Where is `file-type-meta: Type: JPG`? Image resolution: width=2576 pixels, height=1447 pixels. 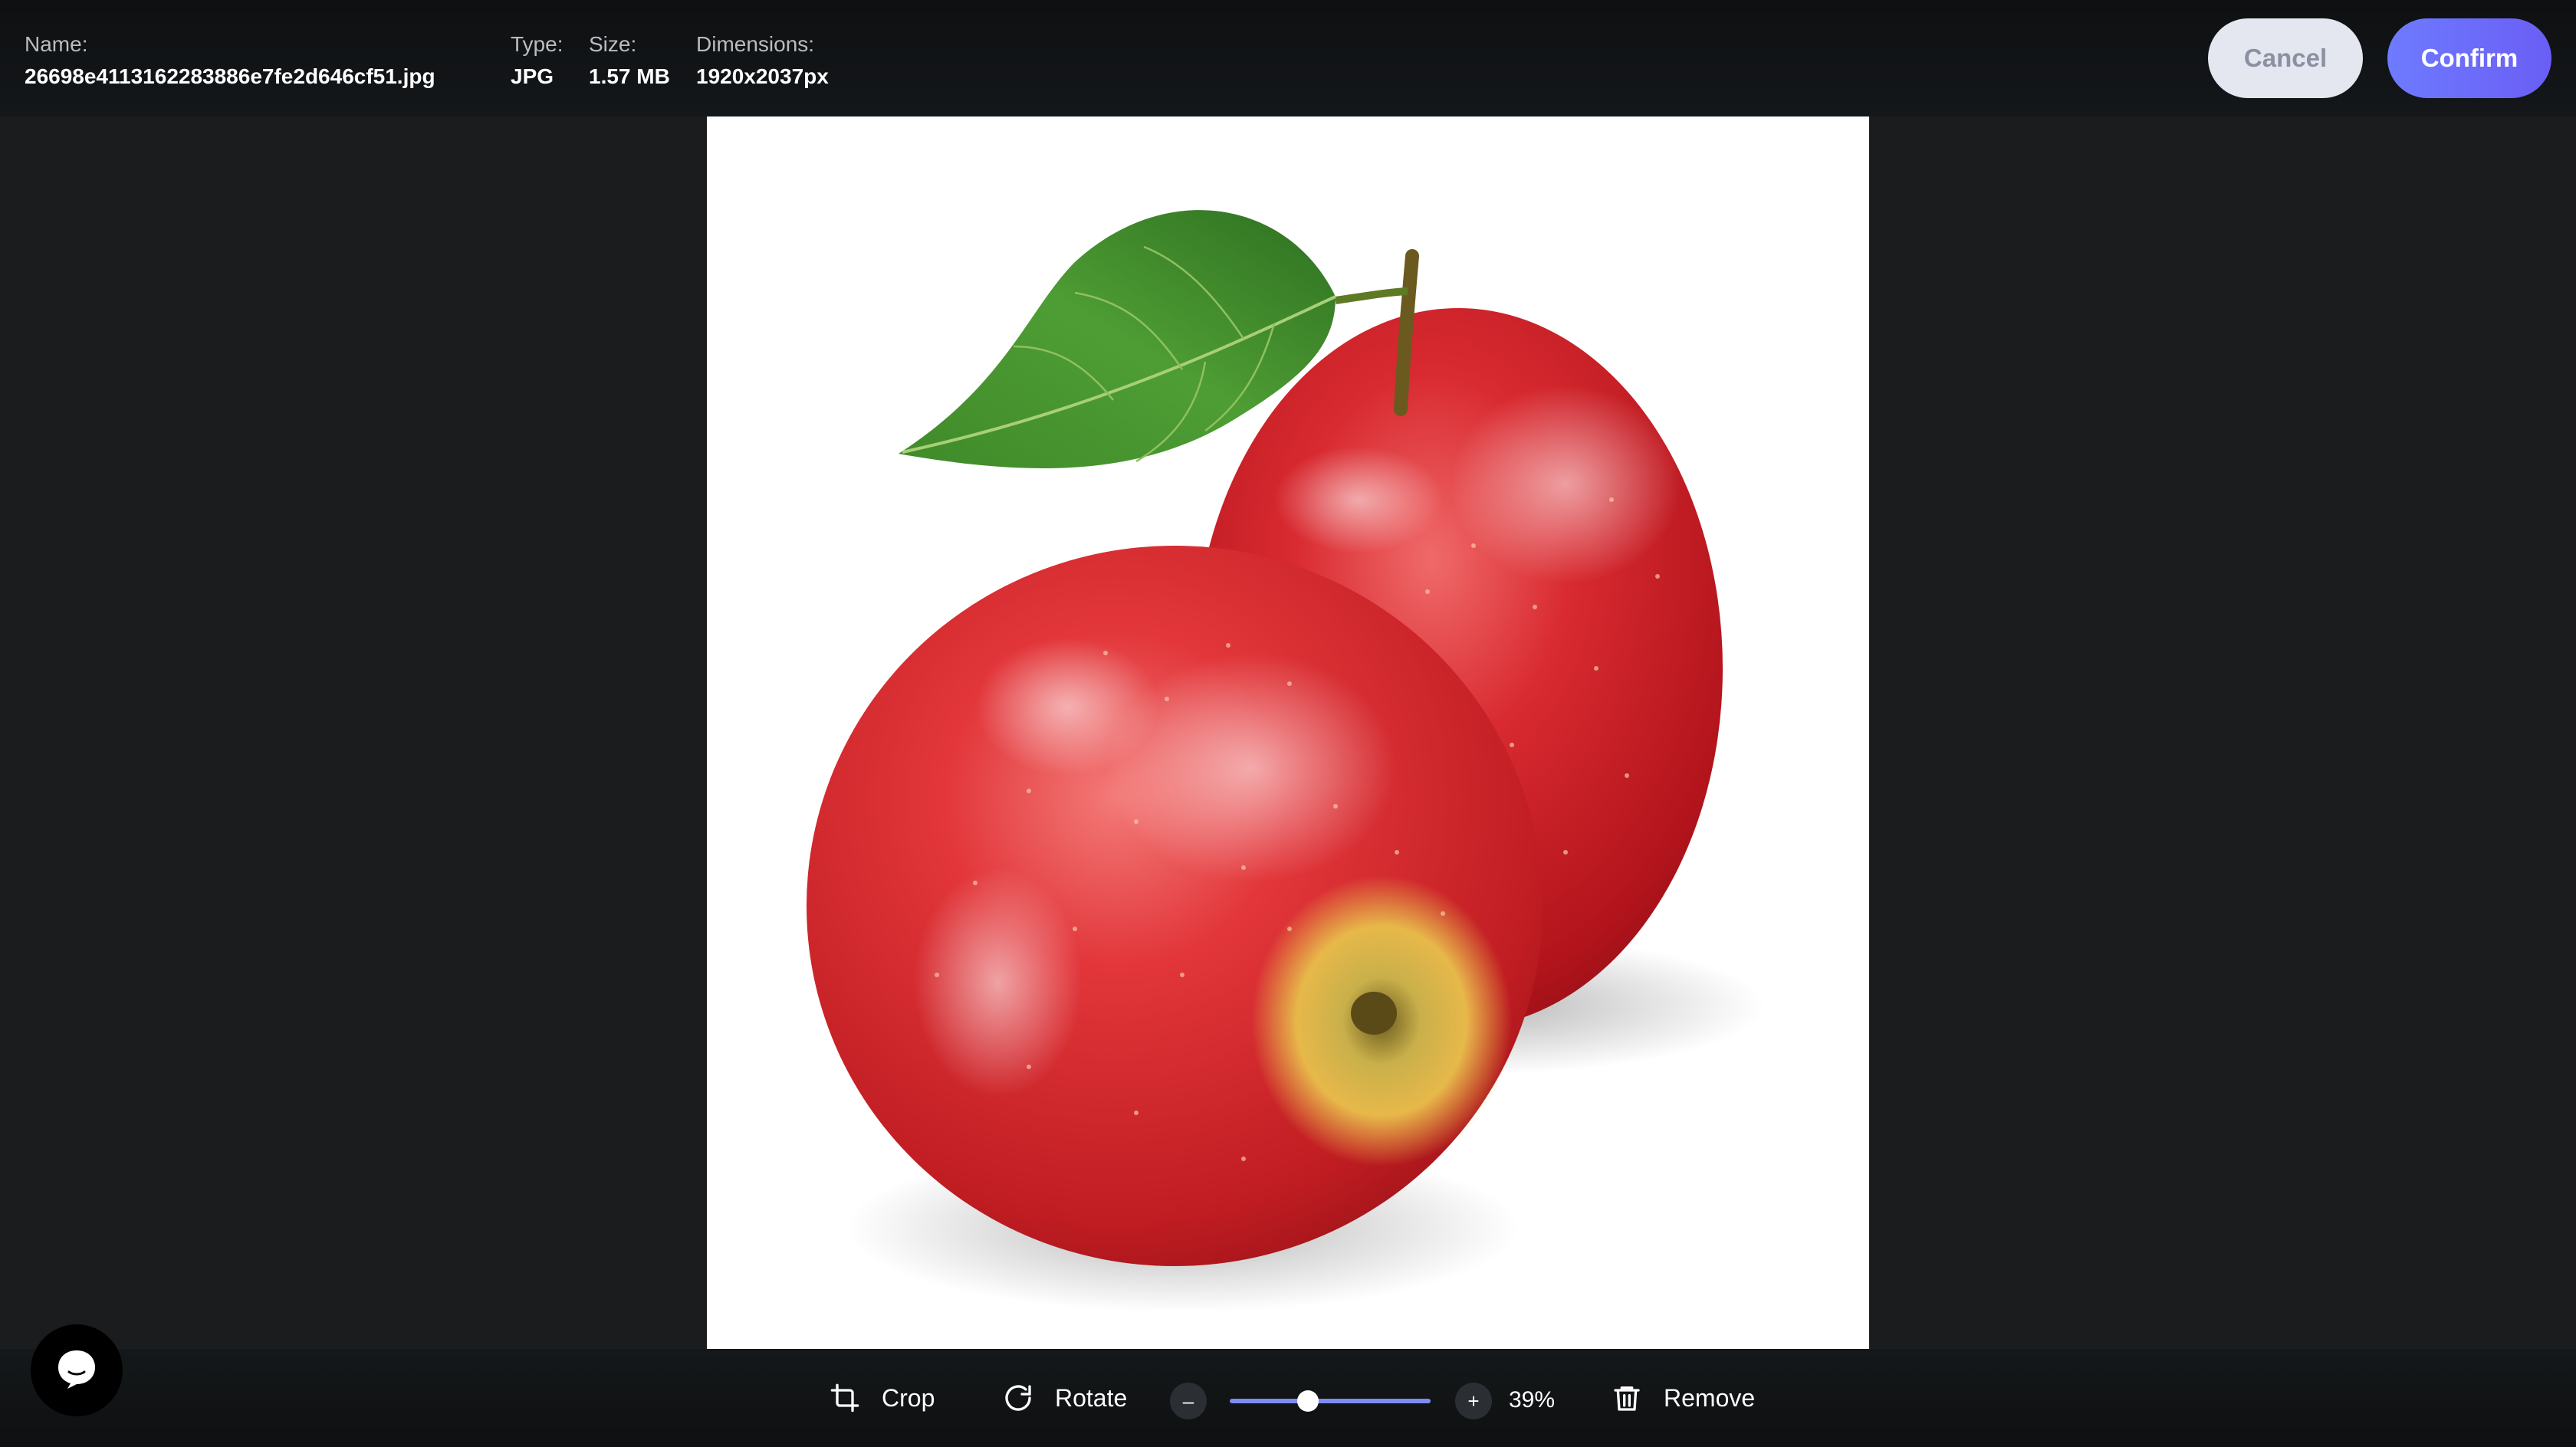 file-type-meta: Type: JPG is located at coordinates (537, 61).